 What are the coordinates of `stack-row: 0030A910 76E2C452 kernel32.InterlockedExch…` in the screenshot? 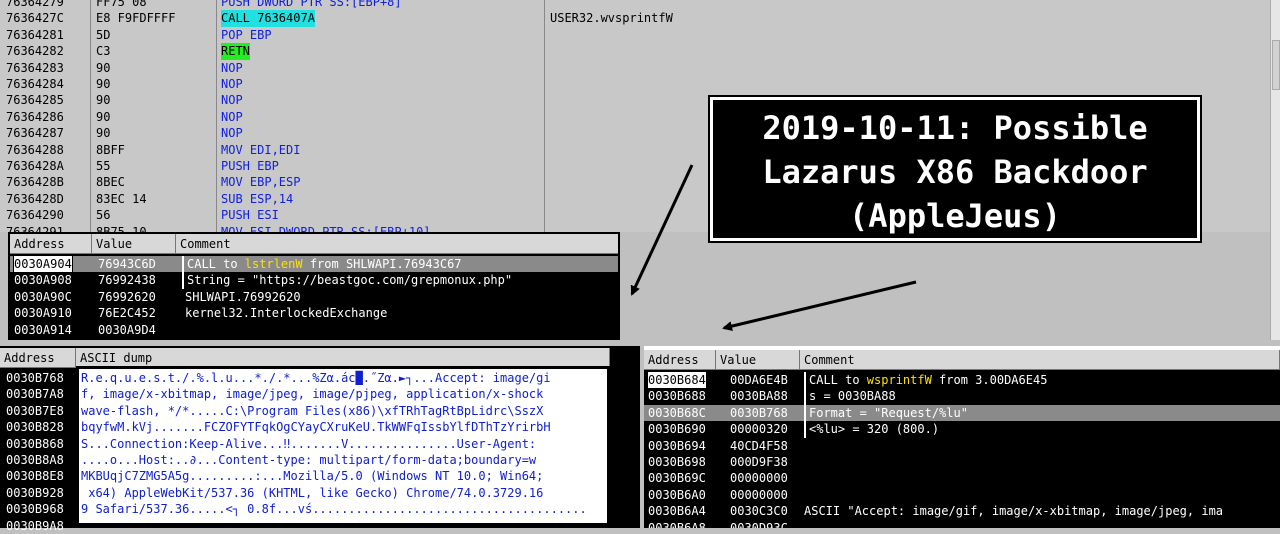 It's located at (314, 313).